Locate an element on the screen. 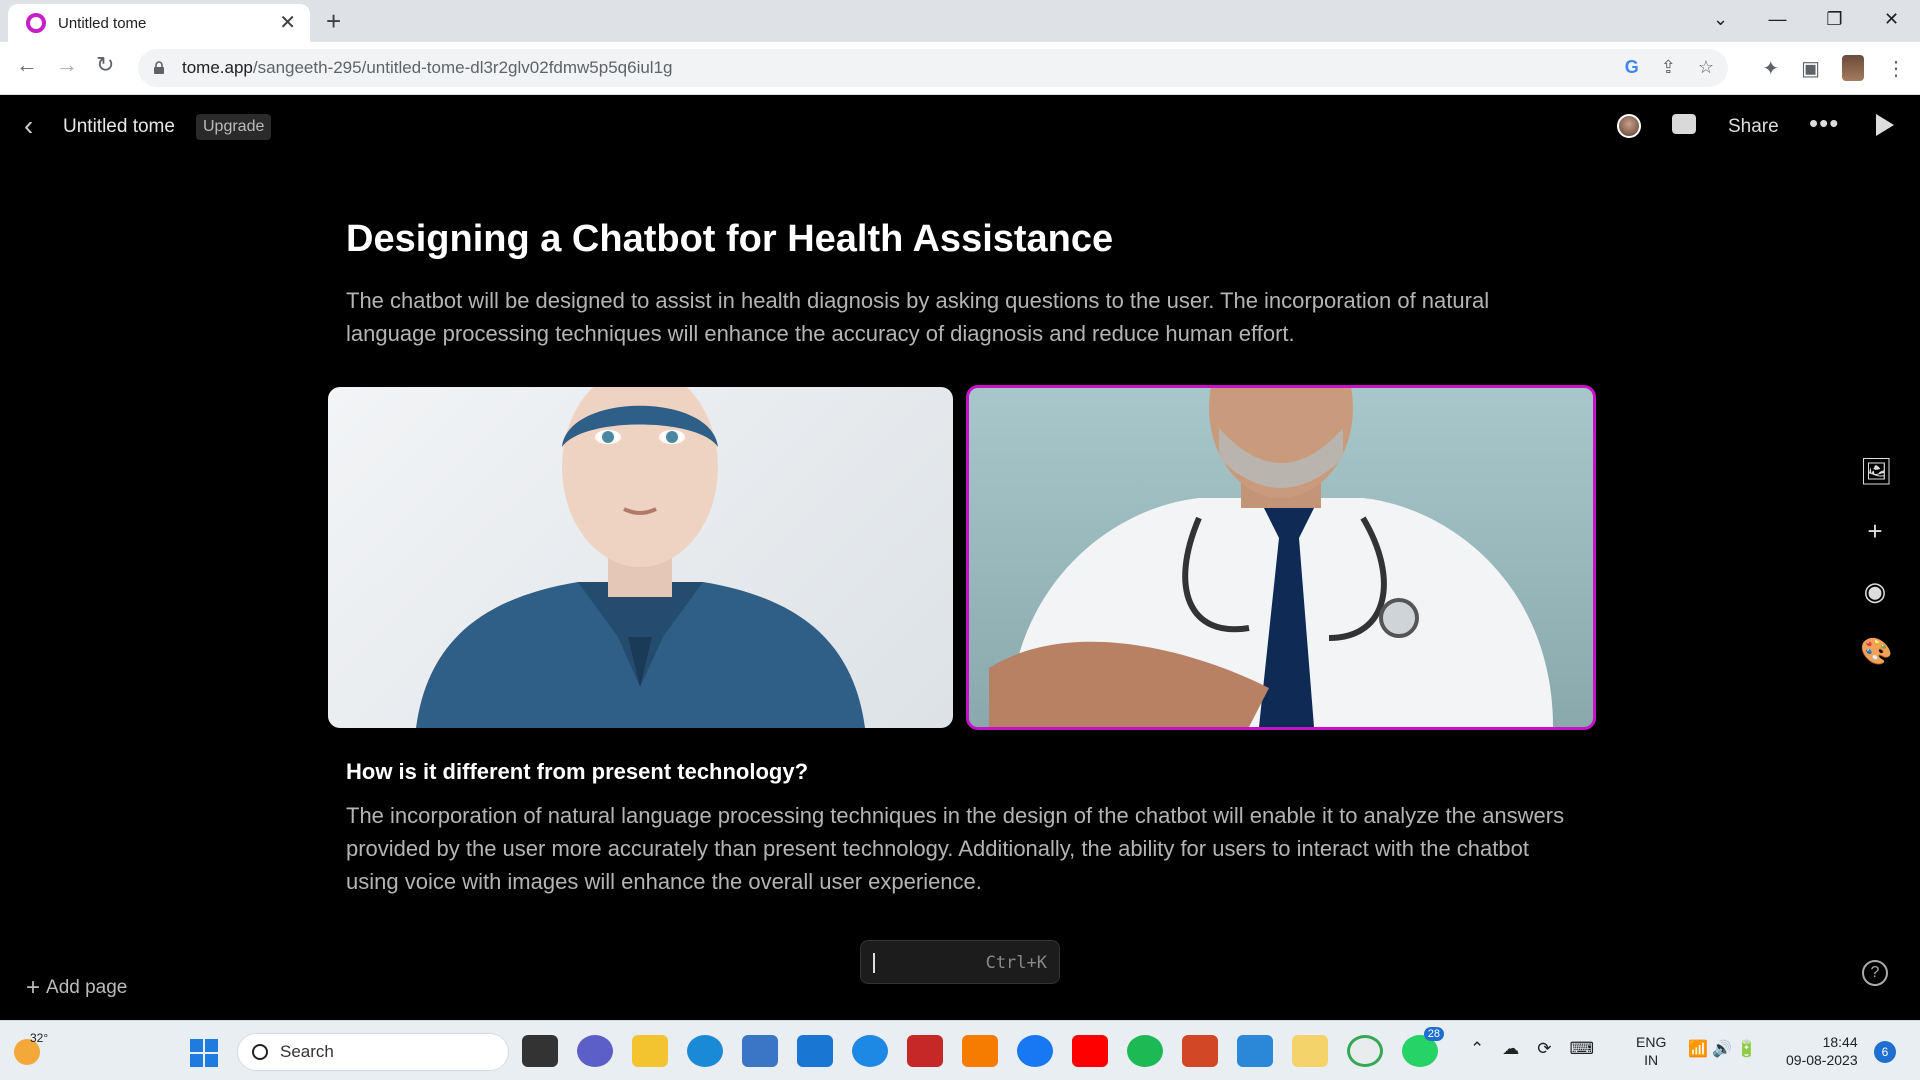  tray-chevron-icon: ⌃ is located at coordinates (1477, 1049).